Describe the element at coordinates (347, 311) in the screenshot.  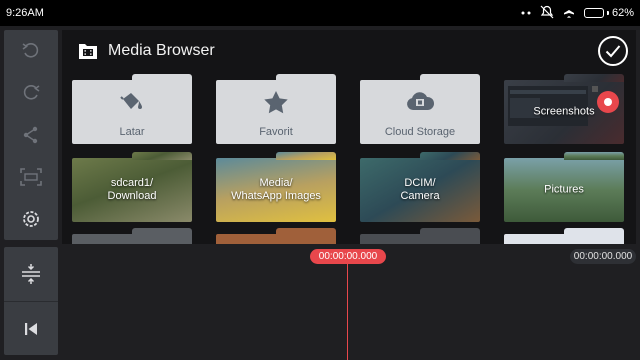
I see `playhead` at that location.